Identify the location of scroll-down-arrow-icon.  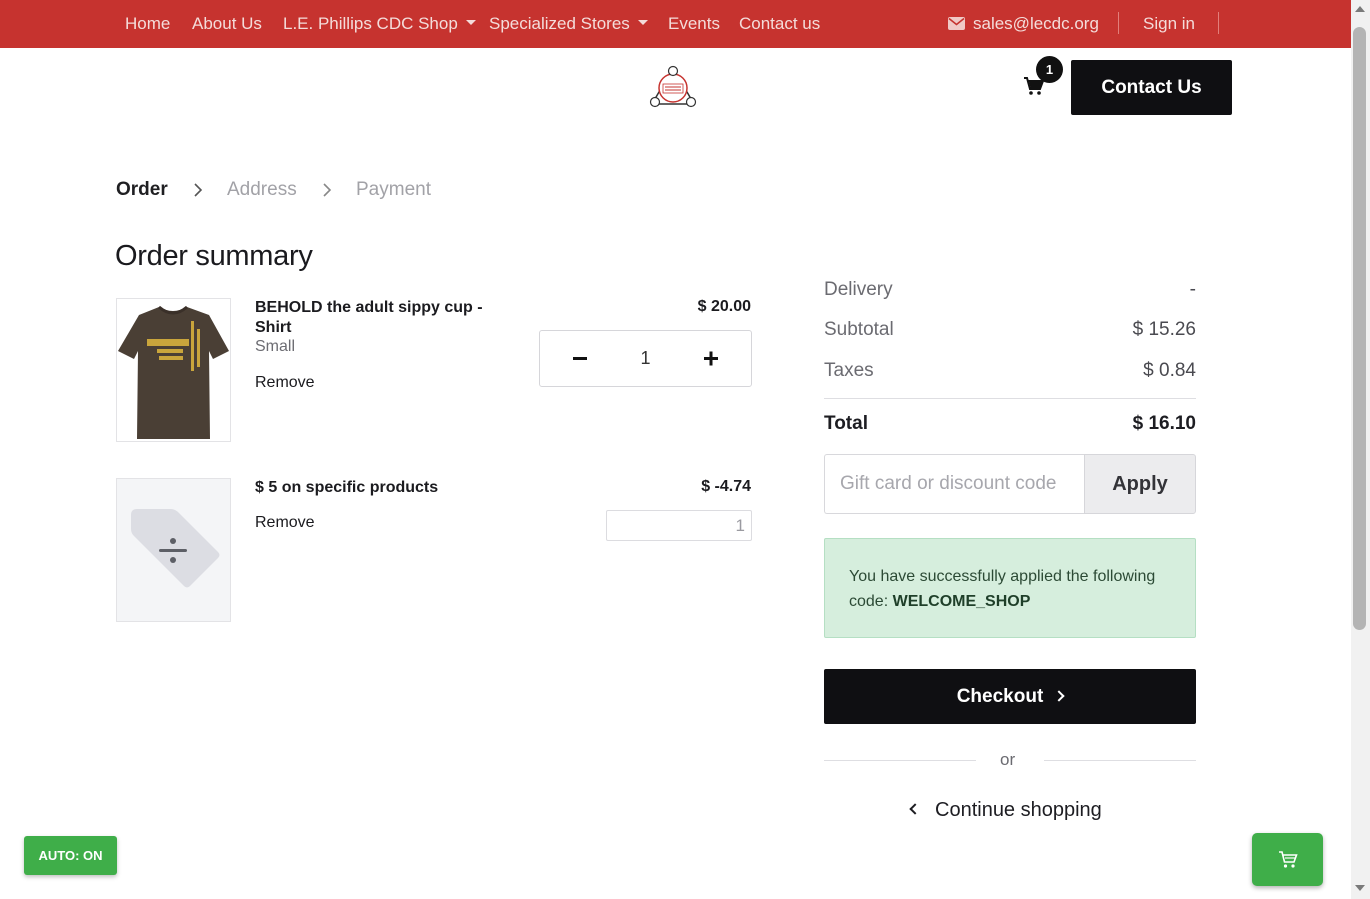
(1360, 888).